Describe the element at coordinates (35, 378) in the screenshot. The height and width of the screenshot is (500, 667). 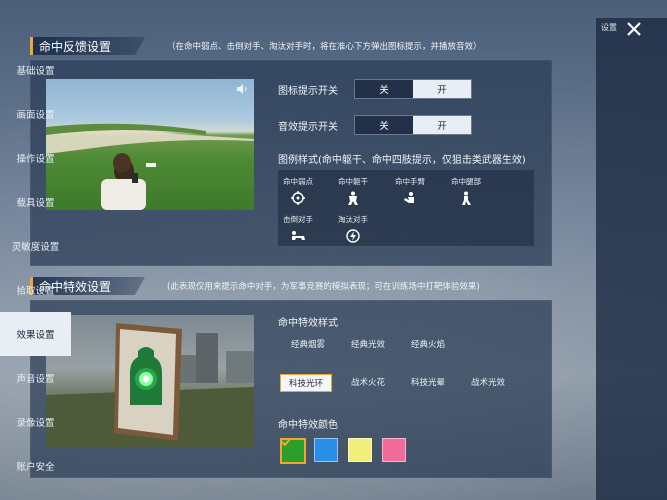
I see `sidebar-item-sound: 声音设置` at that location.